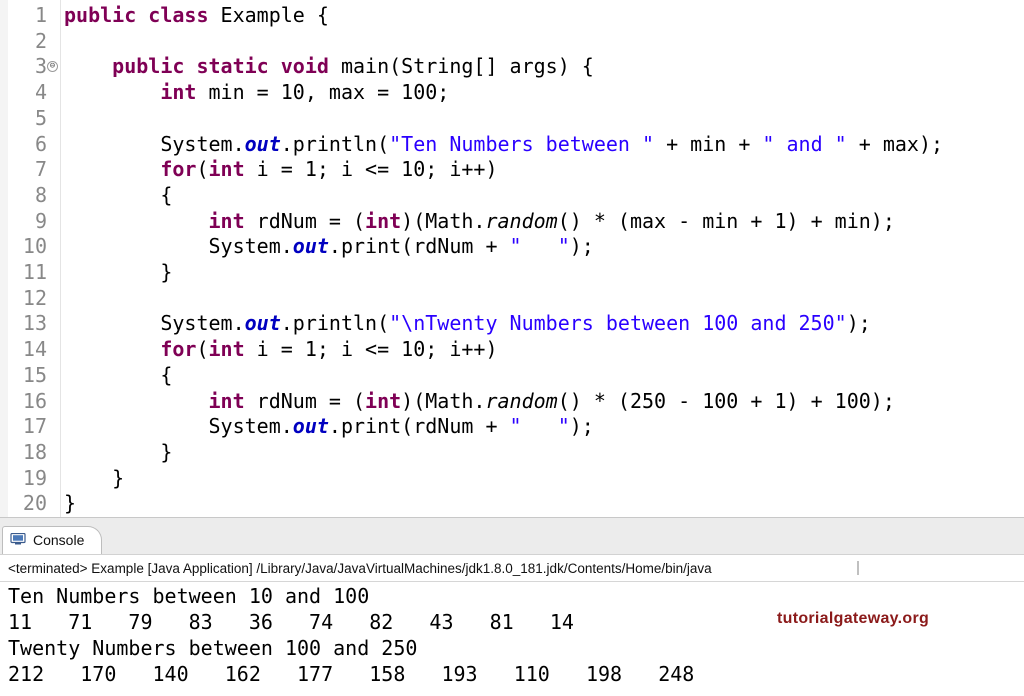 The height and width of the screenshot is (696, 1024). I want to click on line-number: 20, so click(23, 503).